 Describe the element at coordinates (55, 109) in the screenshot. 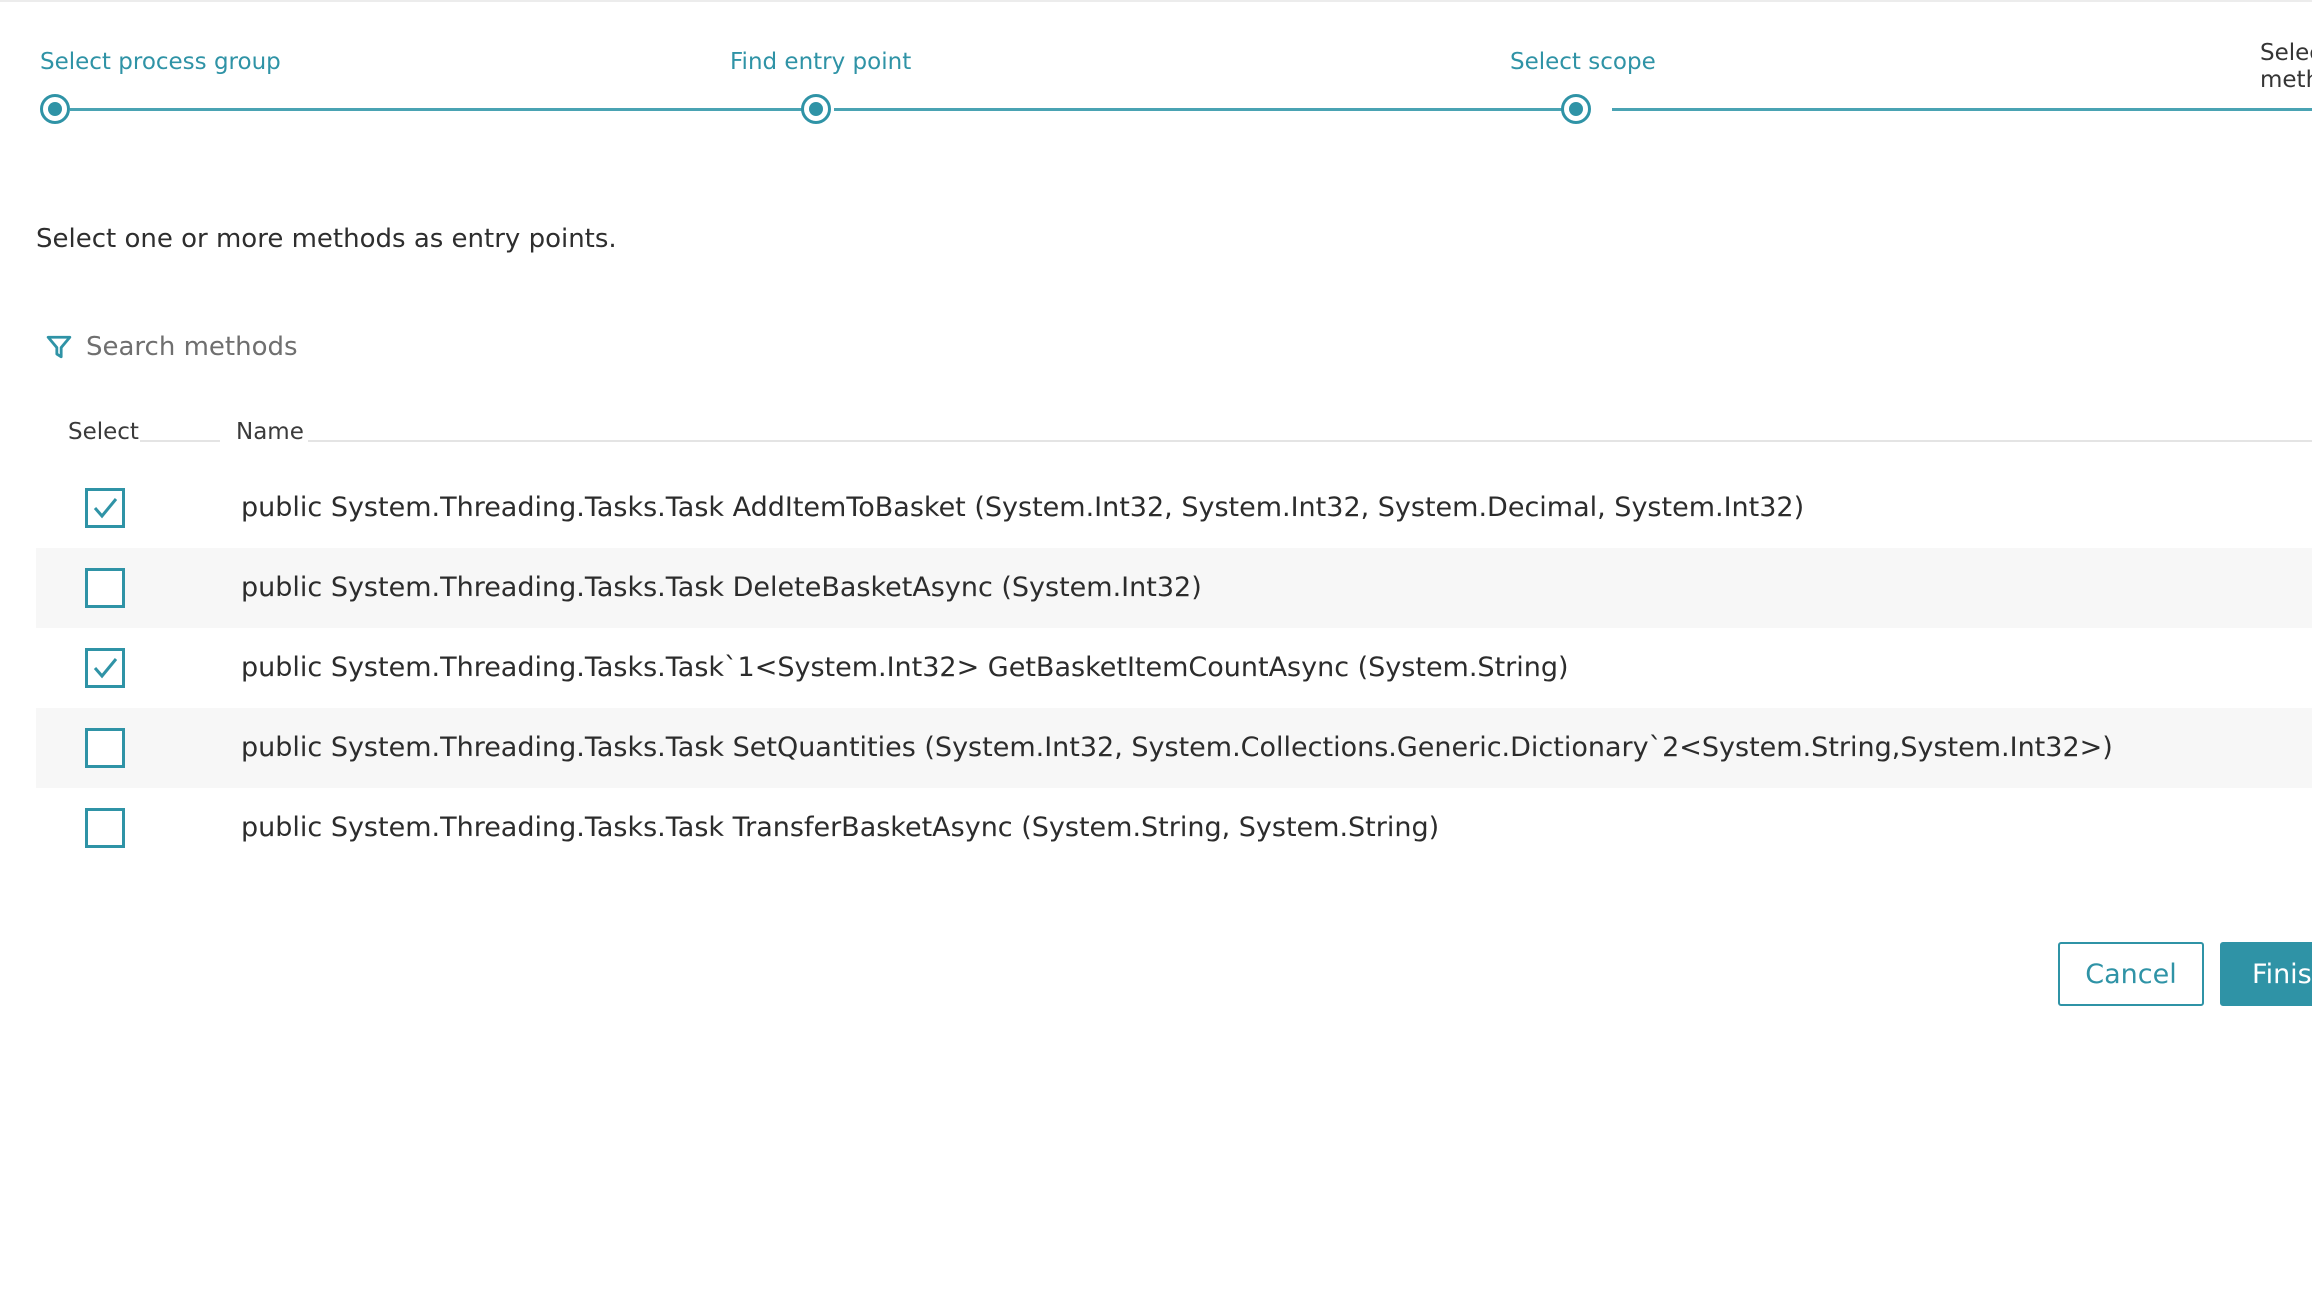

I see `step-node-select-process-group` at that location.